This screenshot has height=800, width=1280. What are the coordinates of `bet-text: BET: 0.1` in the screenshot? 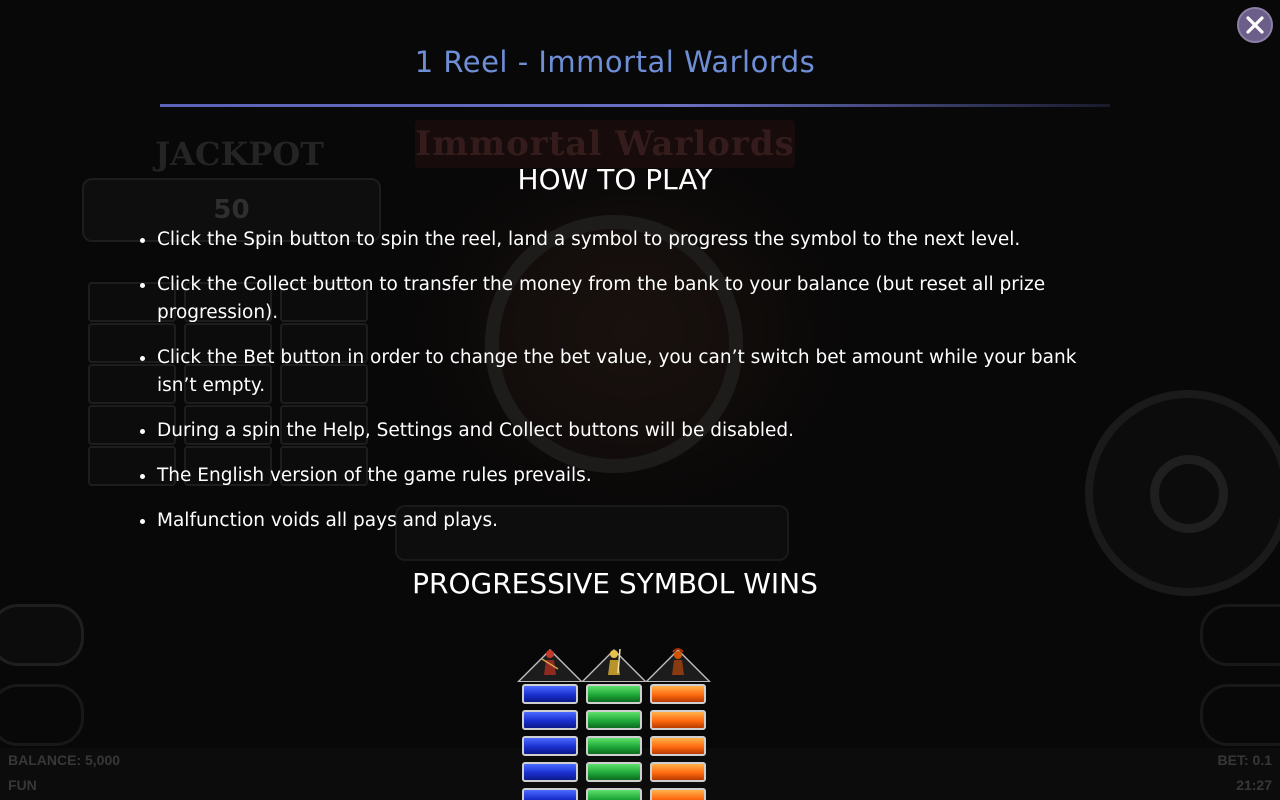 It's located at (1244, 760).